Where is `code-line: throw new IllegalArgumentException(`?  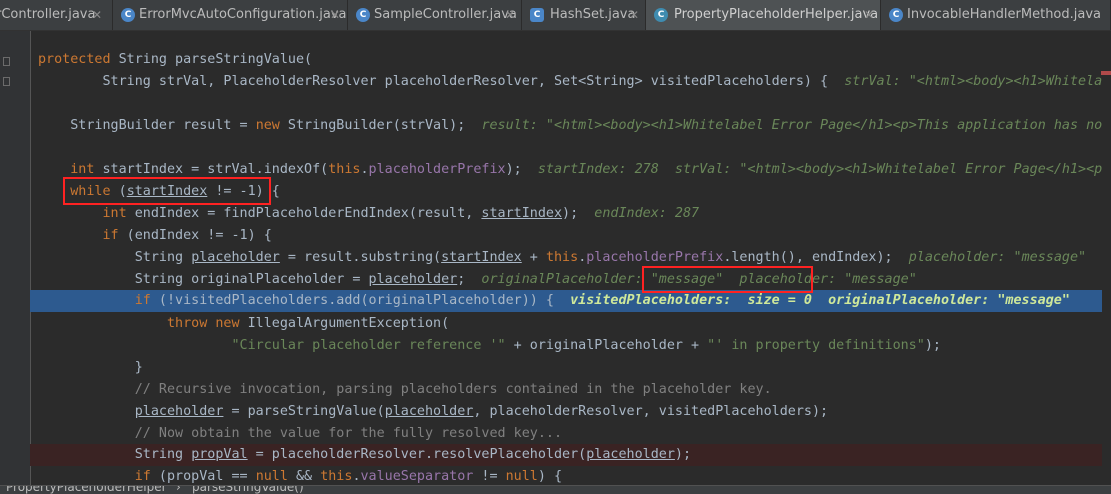
code-line: throw new IllegalArgumentException( is located at coordinates (308, 323).